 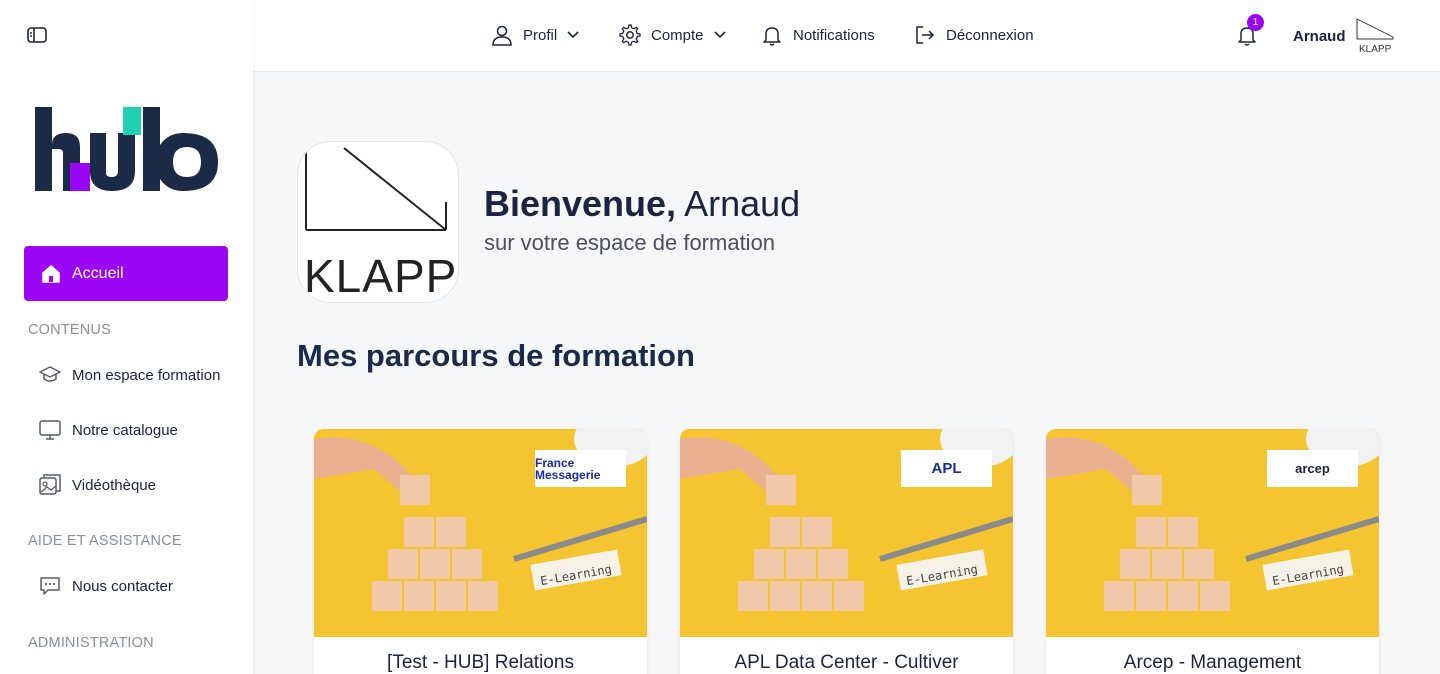 What do you see at coordinates (37, 35) in the screenshot?
I see `sidebar-toggle-icon` at bounding box center [37, 35].